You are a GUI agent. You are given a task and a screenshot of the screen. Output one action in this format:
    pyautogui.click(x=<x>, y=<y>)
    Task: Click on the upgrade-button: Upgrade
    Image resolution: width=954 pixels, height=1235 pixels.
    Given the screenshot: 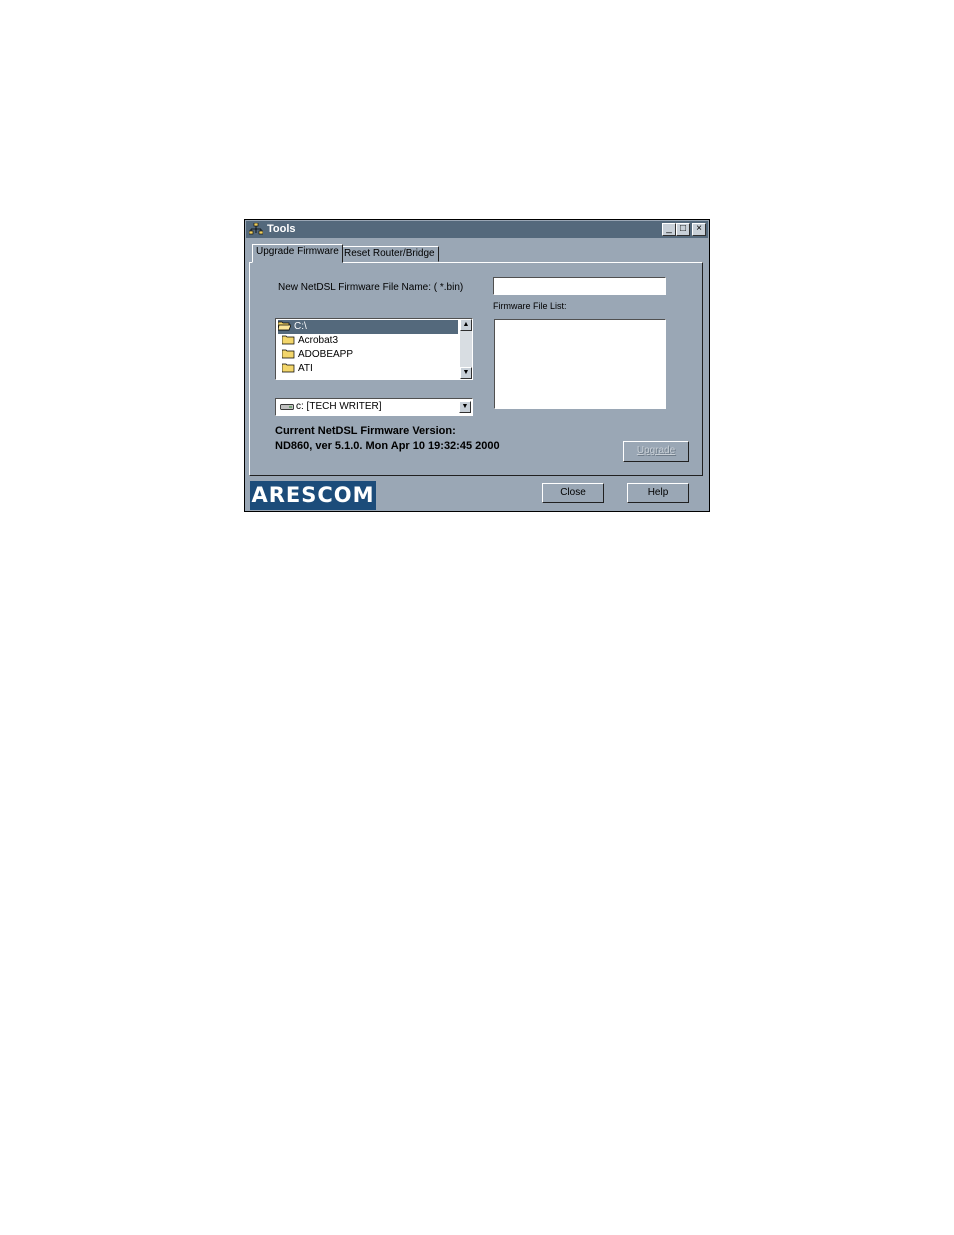 What is the action you would take?
    pyautogui.click(x=656, y=451)
    